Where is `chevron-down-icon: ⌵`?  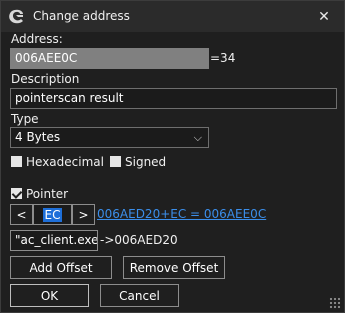
chevron-down-icon: ⌵ is located at coordinates (197, 137).